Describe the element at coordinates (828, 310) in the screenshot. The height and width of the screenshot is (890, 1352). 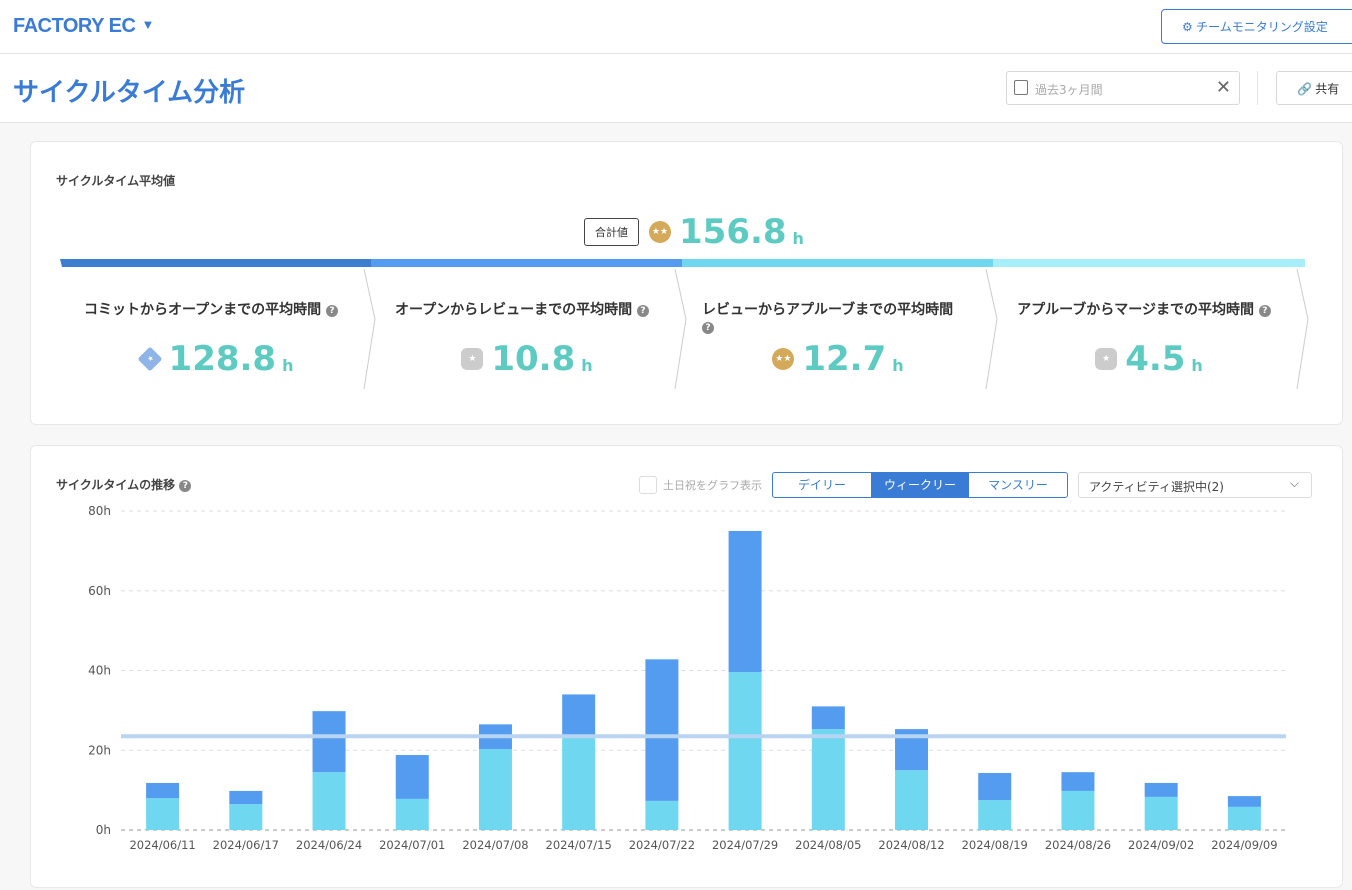
I see `stage-label-text: レビューからアプルーブまでの平均時間` at that location.